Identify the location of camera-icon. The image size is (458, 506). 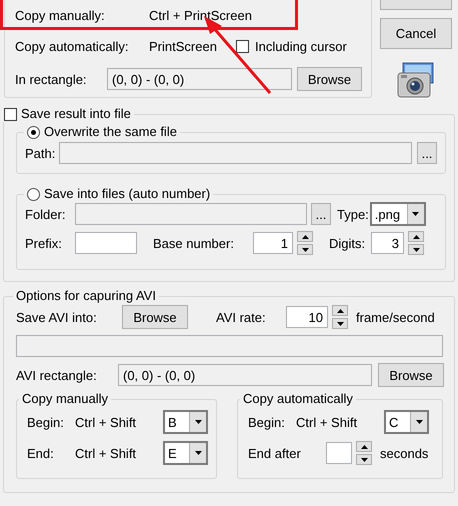
(416, 80).